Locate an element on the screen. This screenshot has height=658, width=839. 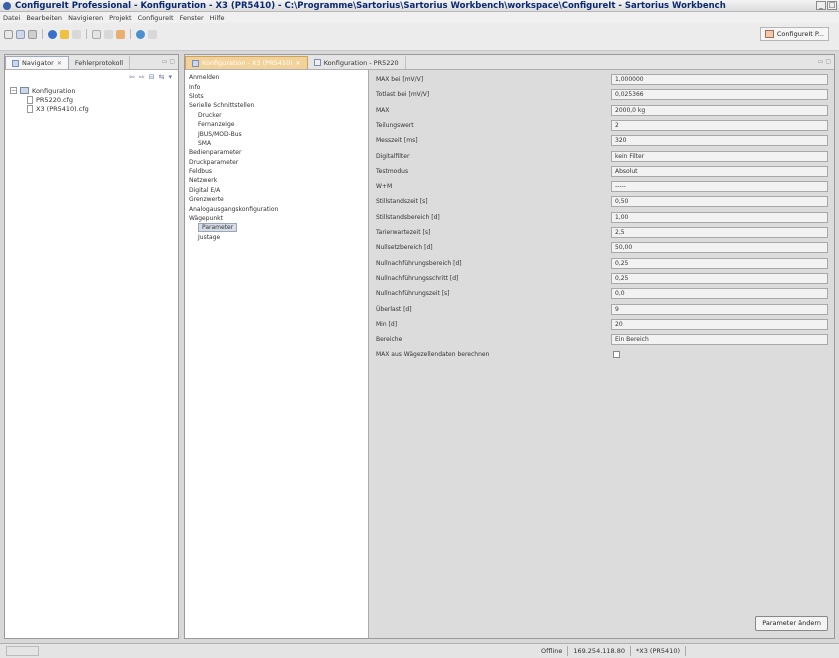
upload-icon is located at coordinates (64, 34).